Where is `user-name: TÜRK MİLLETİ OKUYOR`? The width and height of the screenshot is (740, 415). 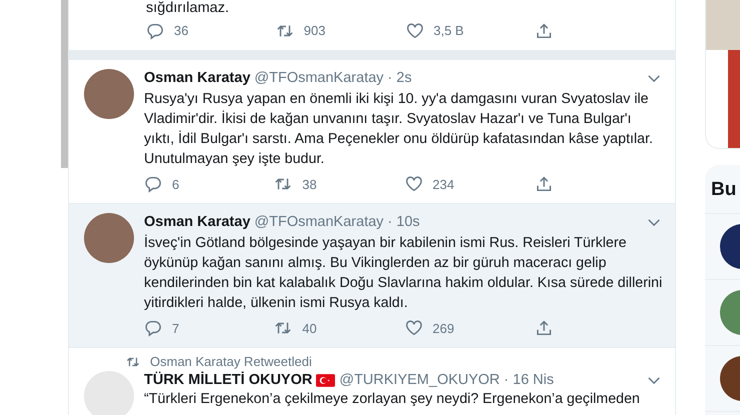
user-name: TÜRK MİLLETİ OKUYOR is located at coordinates (228, 380).